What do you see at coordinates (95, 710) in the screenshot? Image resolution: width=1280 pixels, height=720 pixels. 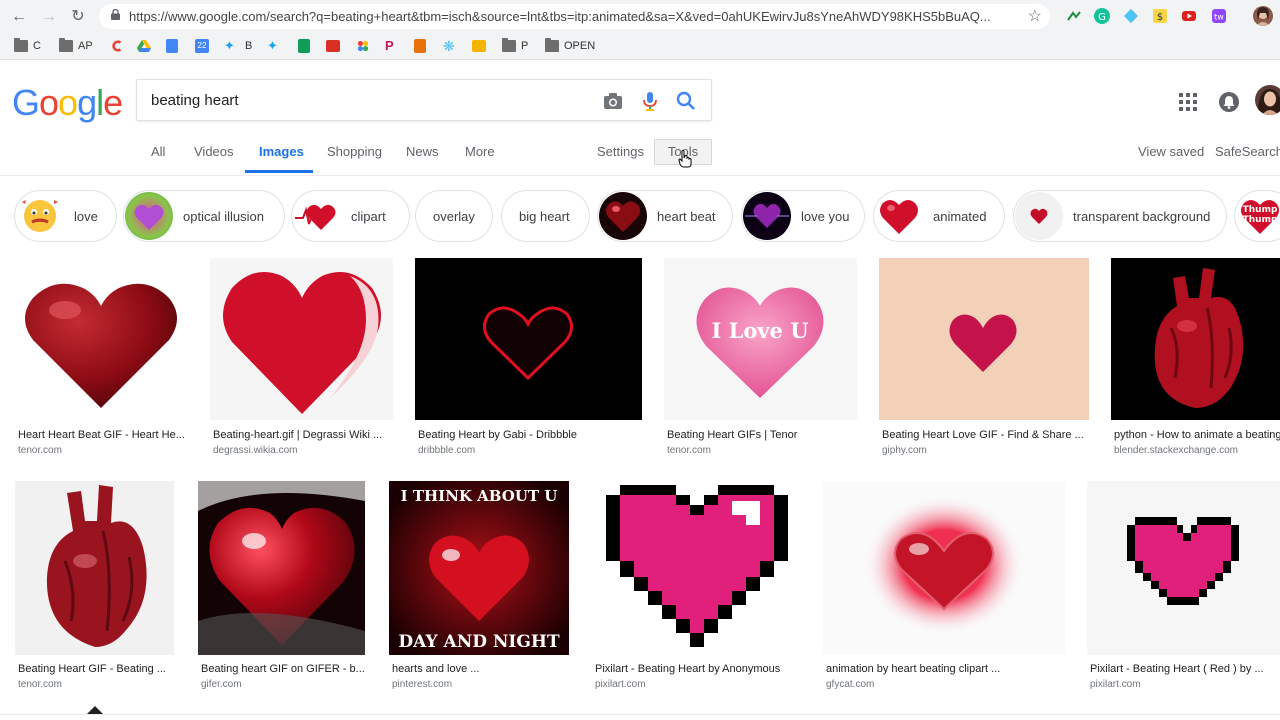 I see `selected-result-caret-icon` at bounding box center [95, 710].